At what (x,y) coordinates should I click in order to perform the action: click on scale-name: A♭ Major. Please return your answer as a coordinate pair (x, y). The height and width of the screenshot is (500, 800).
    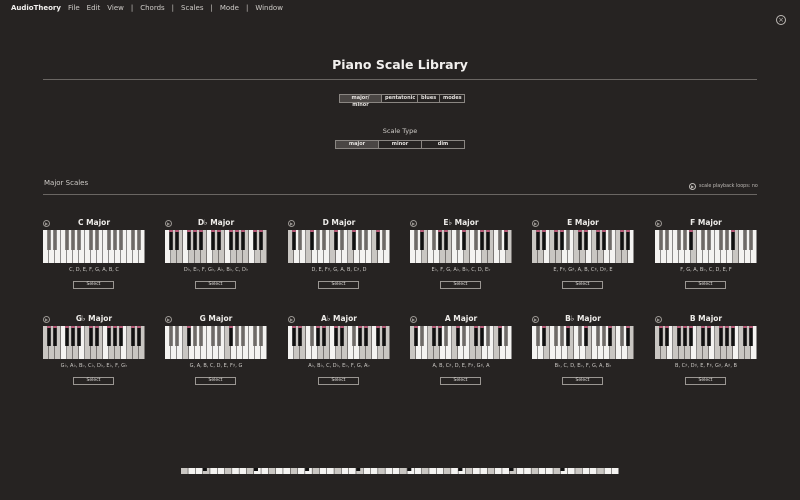
    Looking at the image, I should click on (339, 318).